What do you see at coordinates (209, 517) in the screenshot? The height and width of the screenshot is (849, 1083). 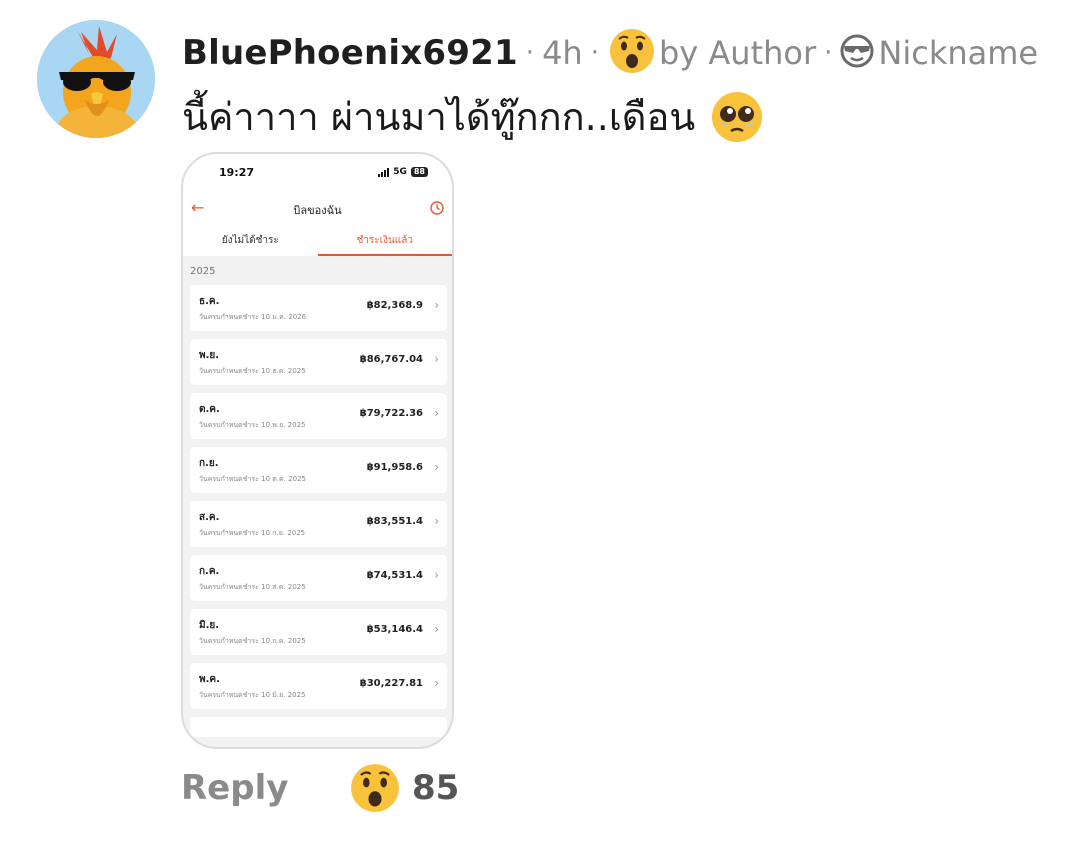 I see `bill-month: ส.ค.` at bounding box center [209, 517].